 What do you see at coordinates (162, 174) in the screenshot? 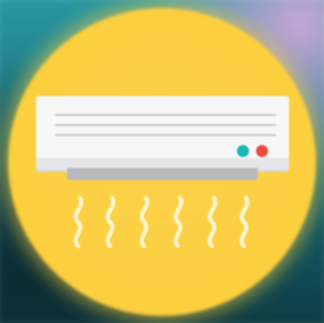
I see `ac-vent-flap` at bounding box center [162, 174].